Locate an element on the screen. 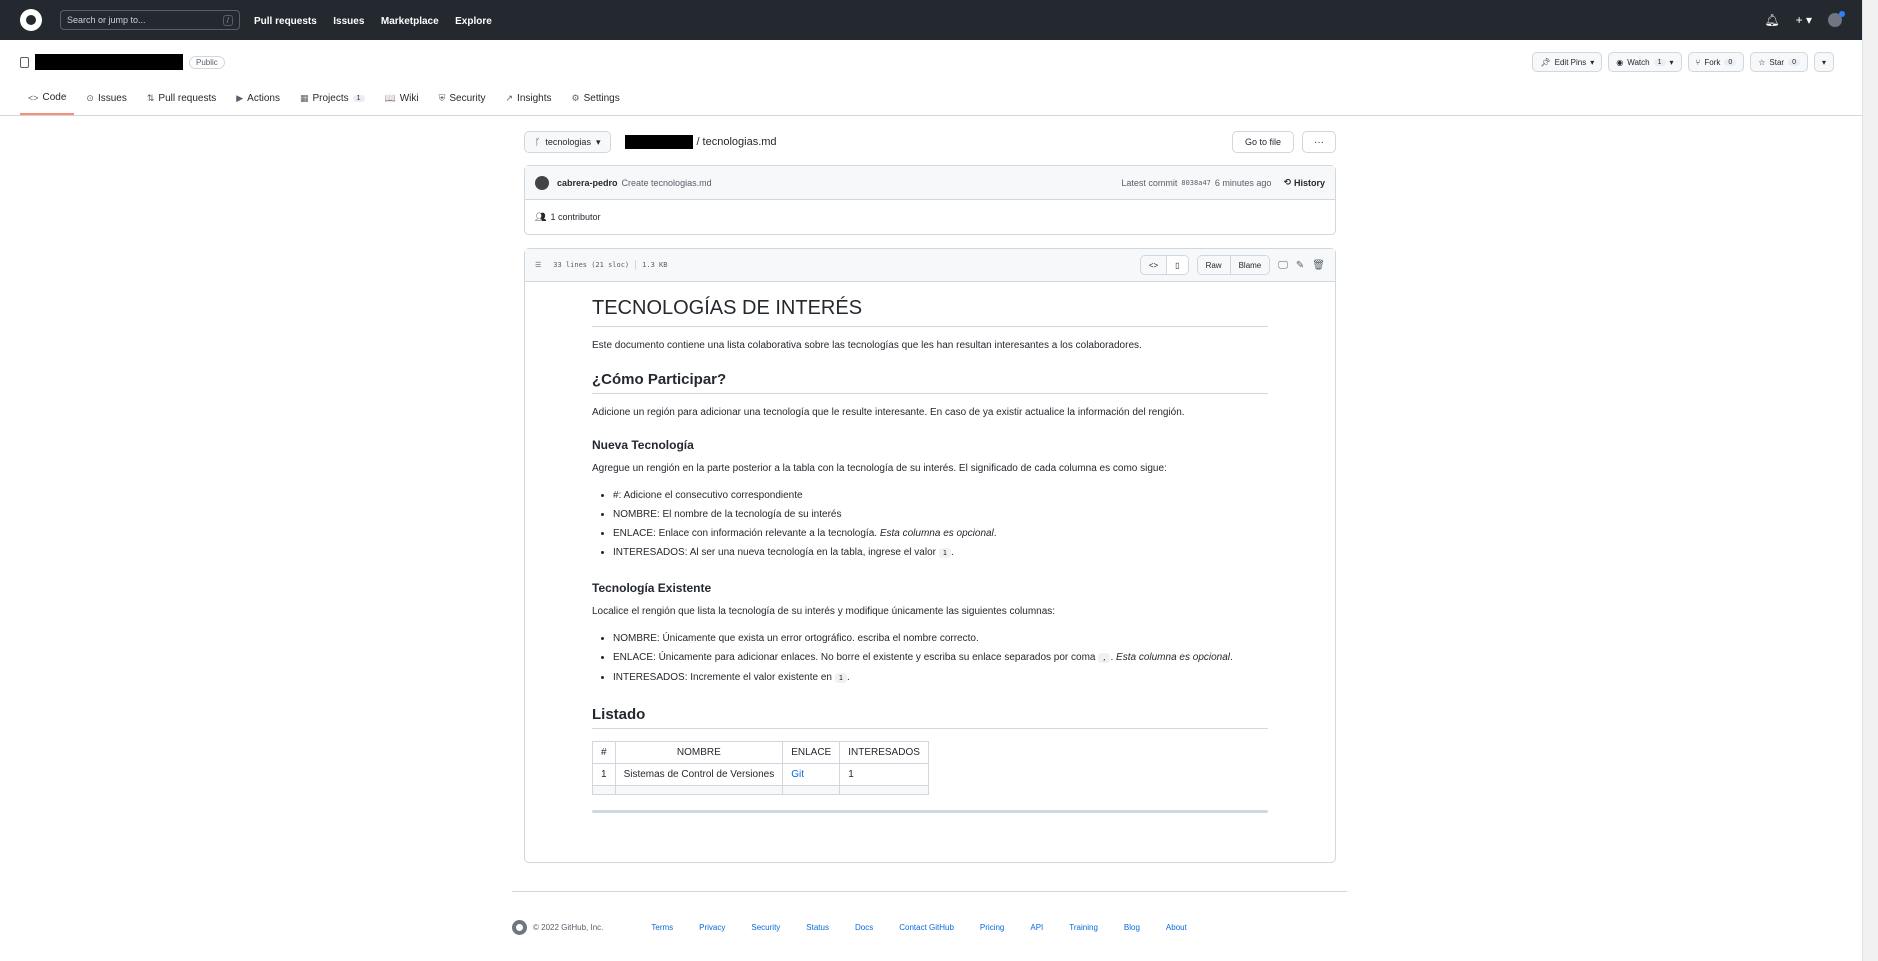 This screenshot has height=961, width=1878. nav-issues: Issues is located at coordinates (348, 21).